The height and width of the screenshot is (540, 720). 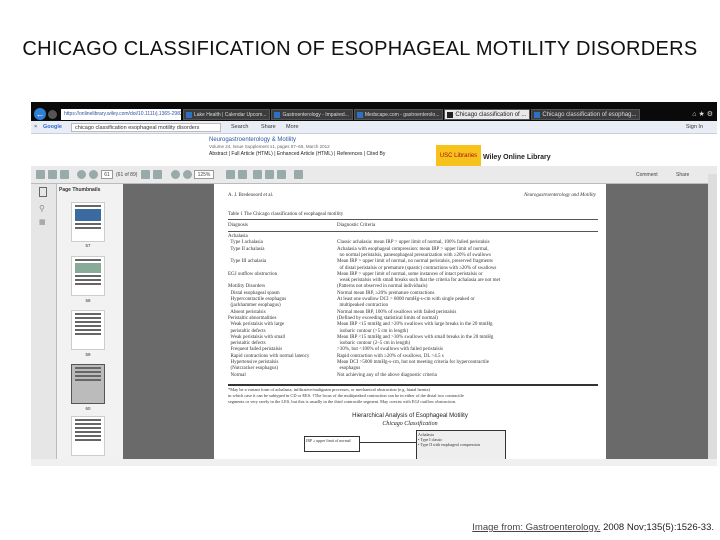 I want to click on prev-page-icon, so click(x=81, y=174).